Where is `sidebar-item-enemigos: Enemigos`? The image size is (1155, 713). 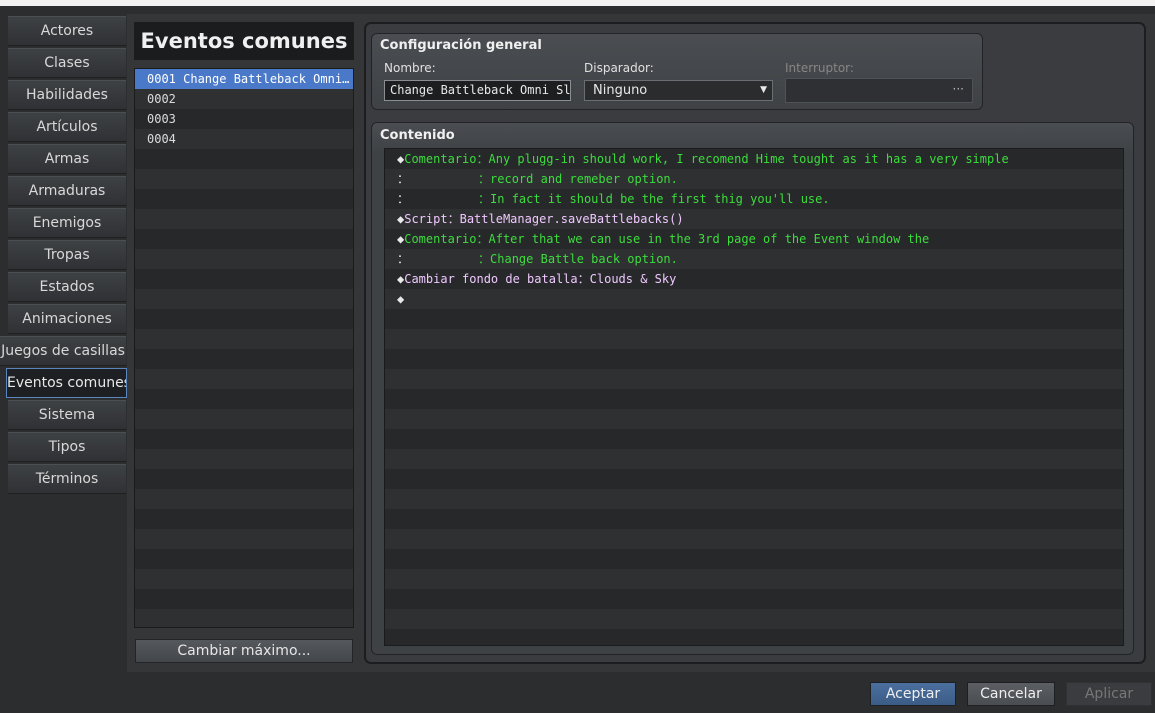
sidebar-item-enemigos: Enemigos is located at coordinates (67, 223).